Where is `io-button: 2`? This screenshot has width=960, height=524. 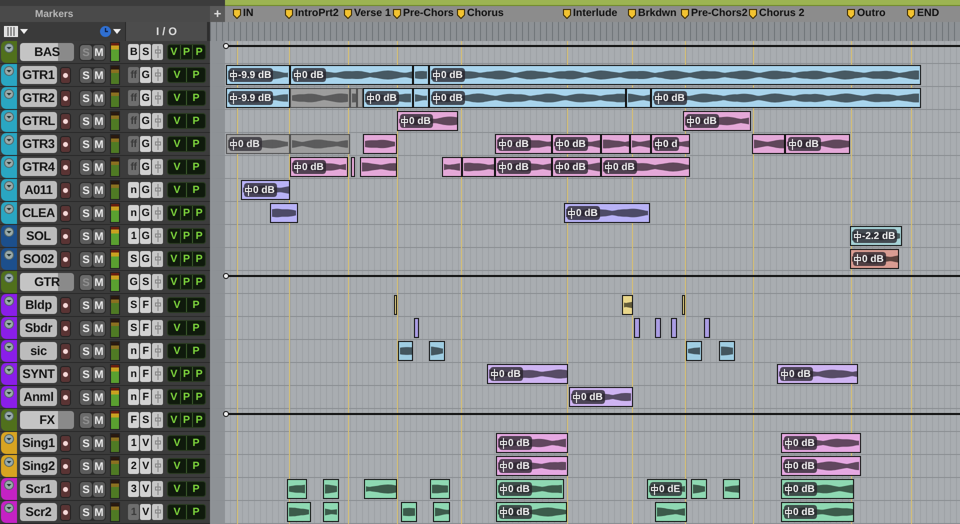 io-button: 2 is located at coordinates (133, 466).